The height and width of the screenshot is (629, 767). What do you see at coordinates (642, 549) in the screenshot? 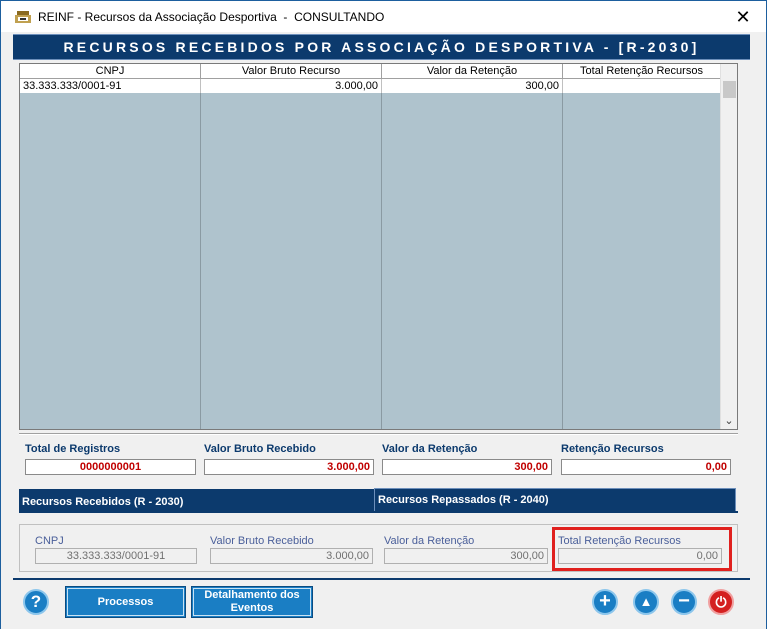
I see `highlight-box` at bounding box center [642, 549].